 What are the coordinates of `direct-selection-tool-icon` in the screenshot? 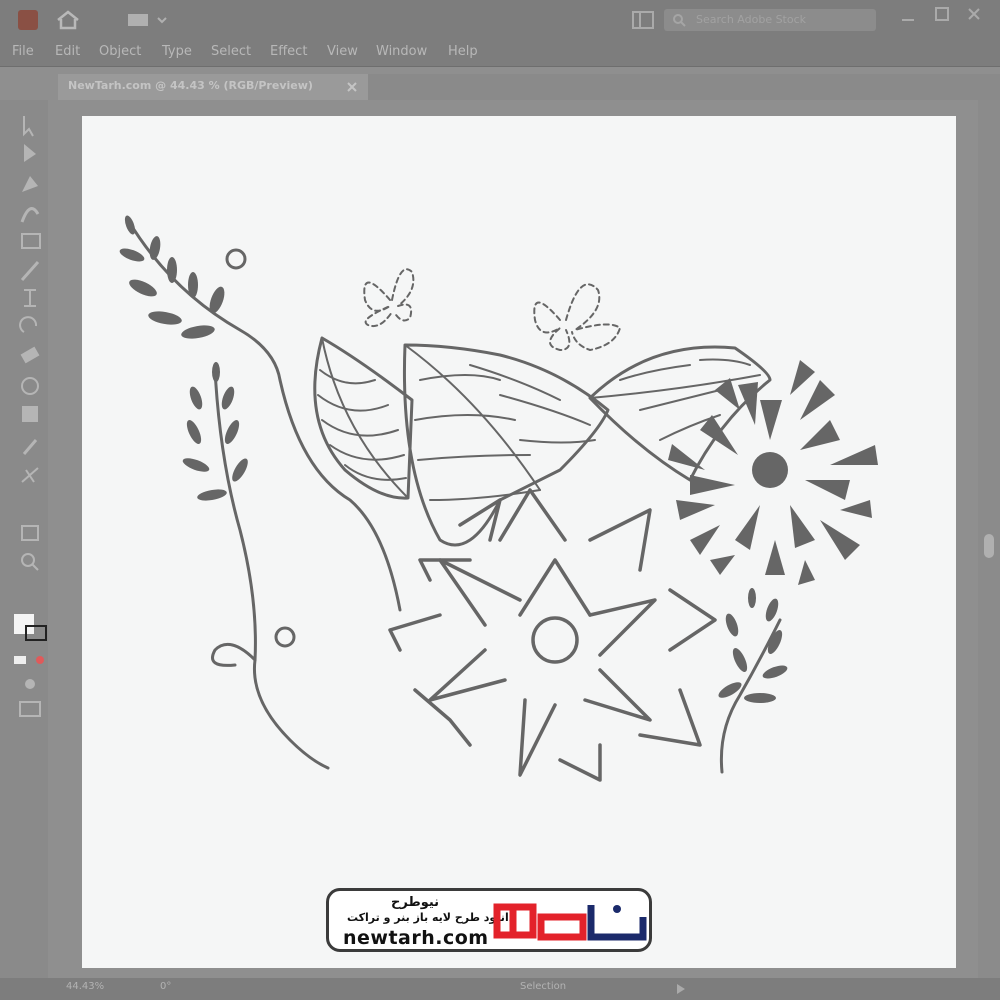 It's located at (30, 153).